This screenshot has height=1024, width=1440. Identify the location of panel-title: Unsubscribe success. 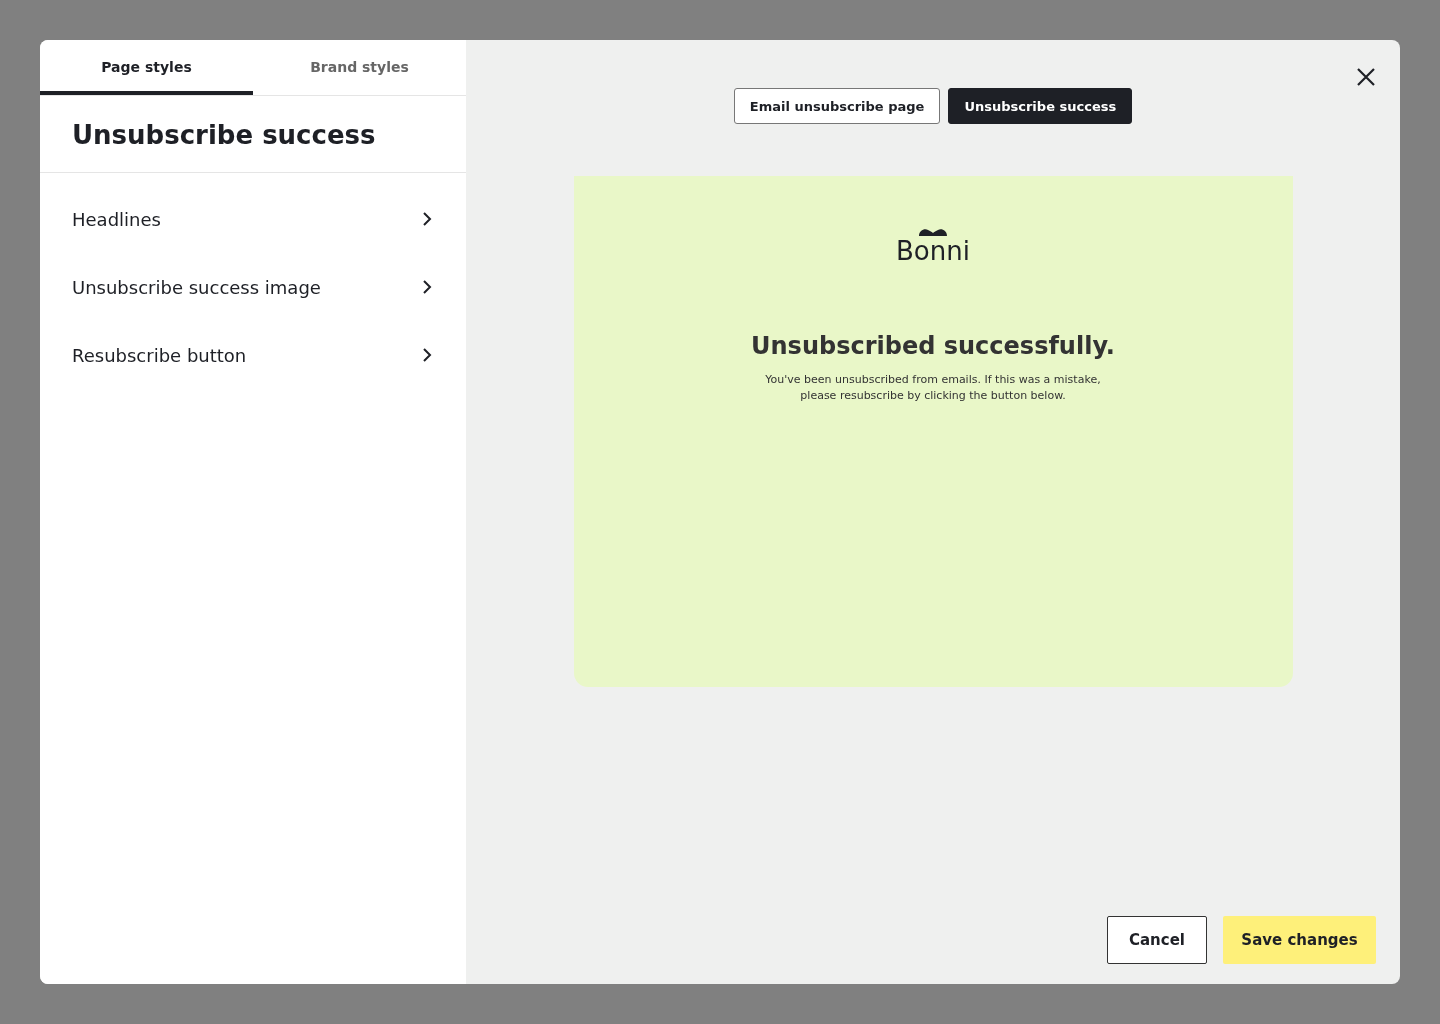
(253, 134).